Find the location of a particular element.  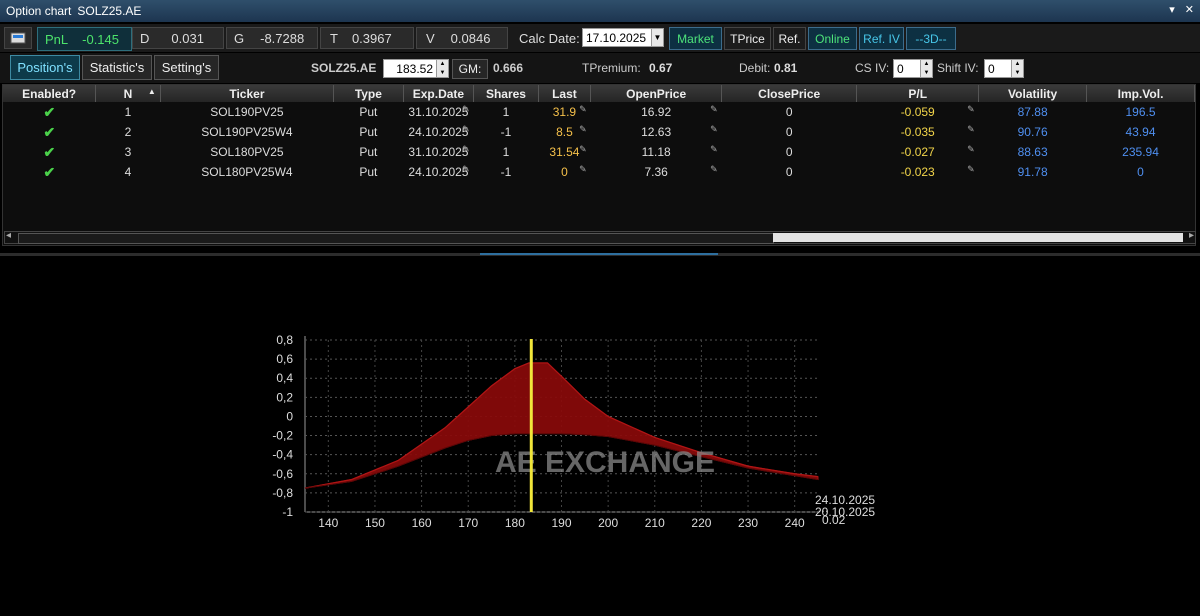

expdate-cell: 24.10.2025 ✎ is located at coordinates (438, 172).